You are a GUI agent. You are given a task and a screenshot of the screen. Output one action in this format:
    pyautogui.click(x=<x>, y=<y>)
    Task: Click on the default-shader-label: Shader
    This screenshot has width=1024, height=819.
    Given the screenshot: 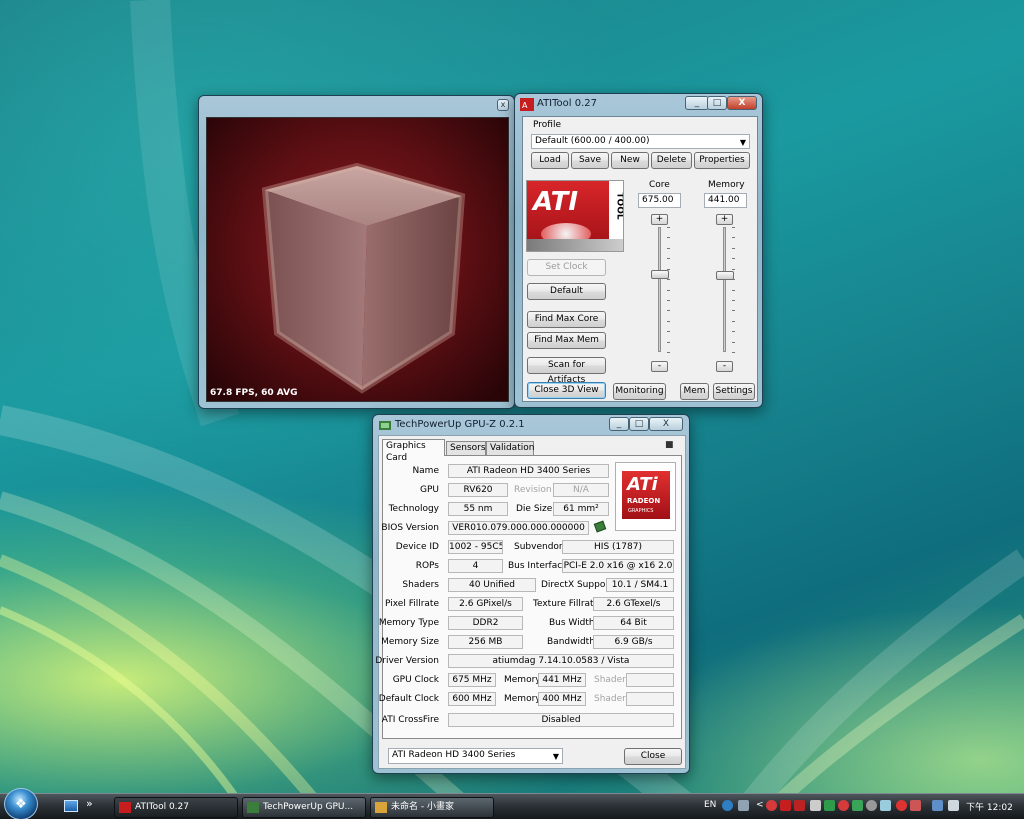 What is the action you would take?
    pyautogui.click(x=610, y=699)
    